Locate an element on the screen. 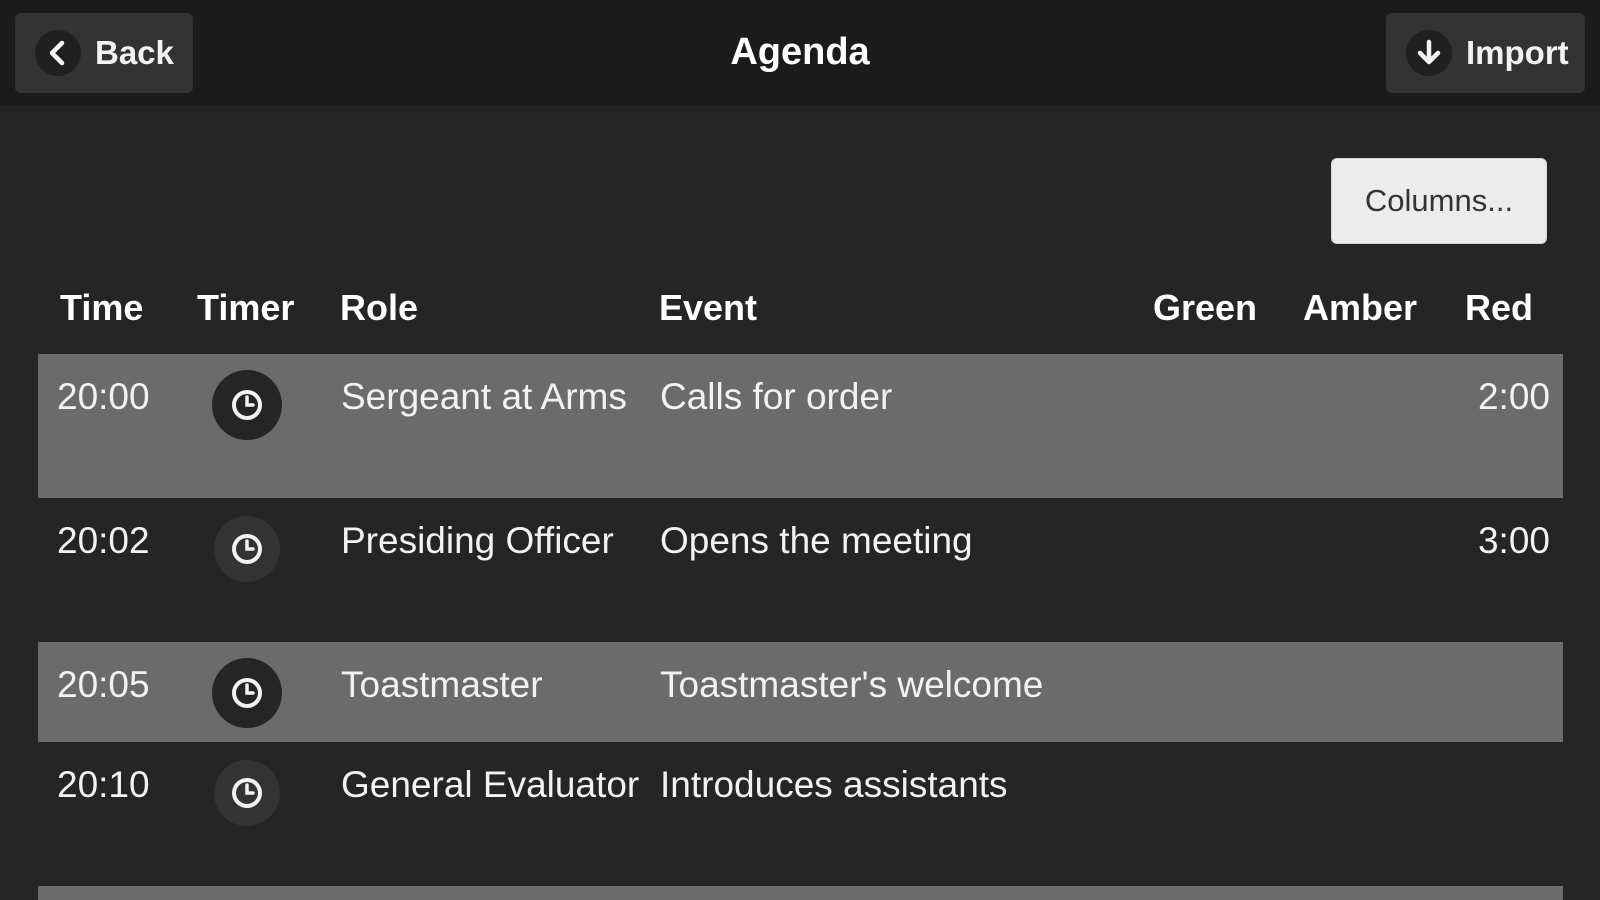 The image size is (1600, 900). column-header-role: Role is located at coordinates (379, 307).